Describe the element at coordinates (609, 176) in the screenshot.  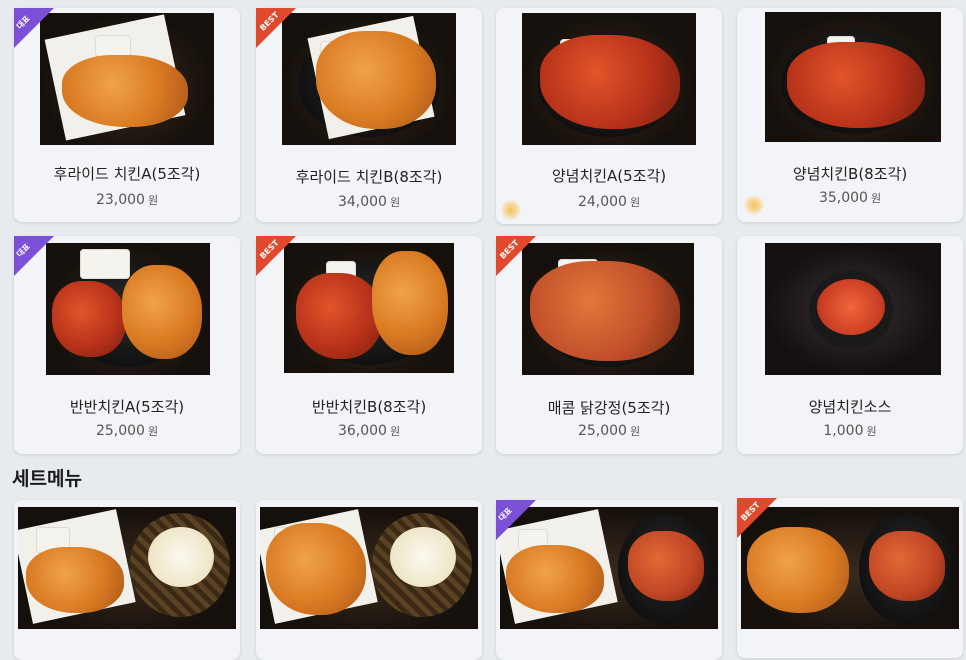
I see `menu-name: 양념치킨A(5조각)` at that location.